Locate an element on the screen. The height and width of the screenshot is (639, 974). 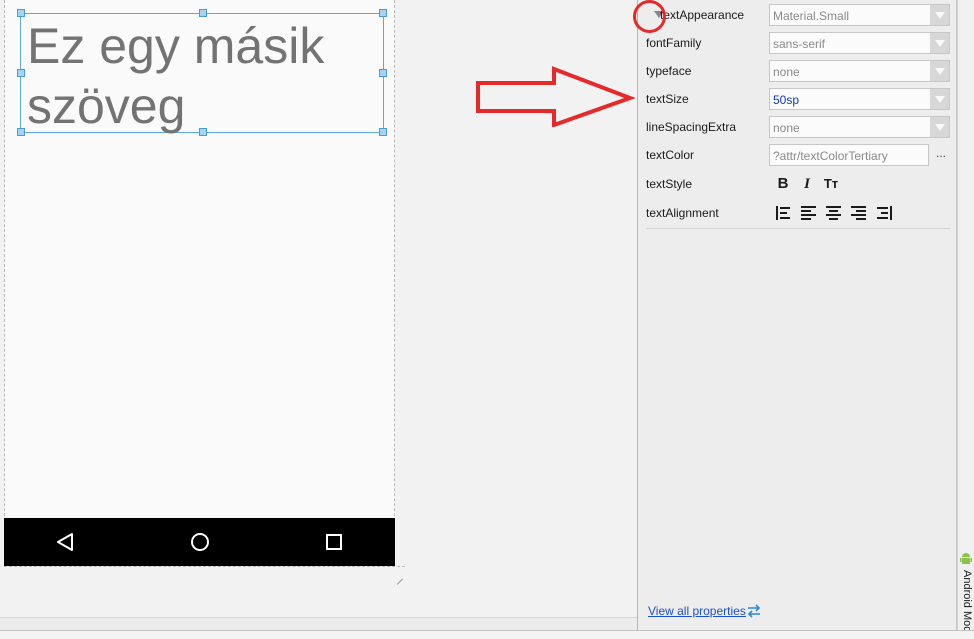
annotation-circle is located at coordinates (649, 16).